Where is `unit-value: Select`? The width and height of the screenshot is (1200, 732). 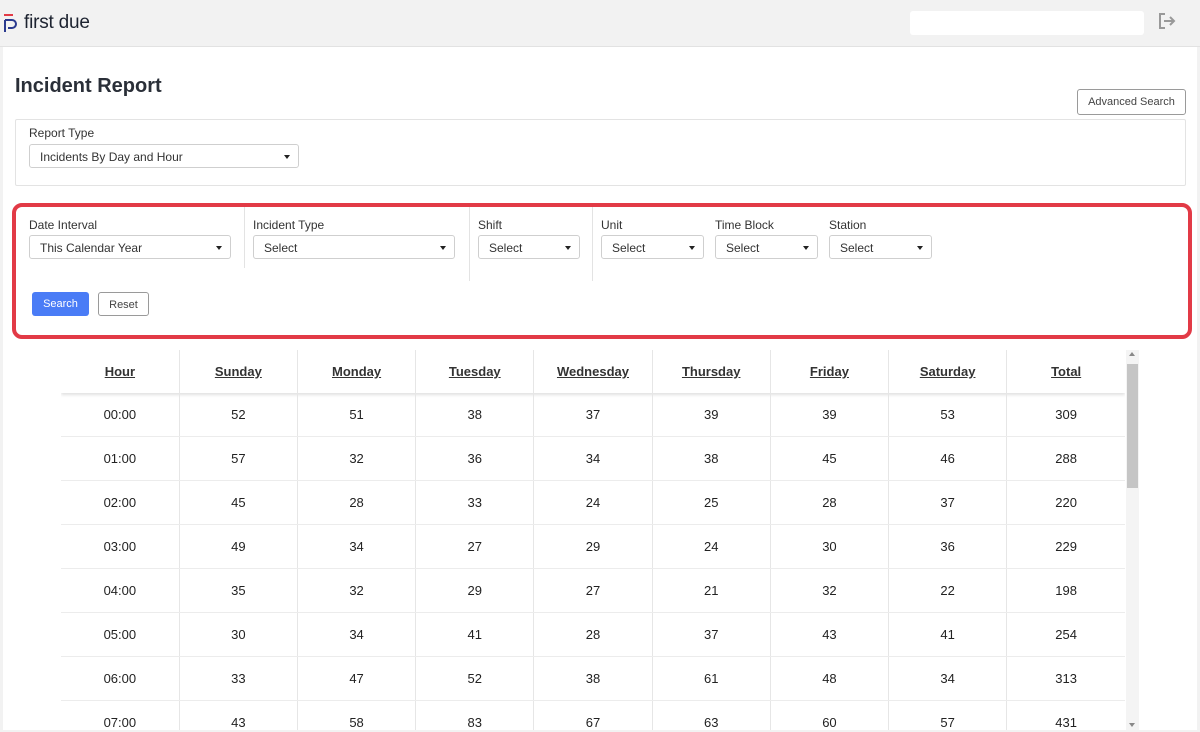
unit-value: Select is located at coordinates (629, 248).